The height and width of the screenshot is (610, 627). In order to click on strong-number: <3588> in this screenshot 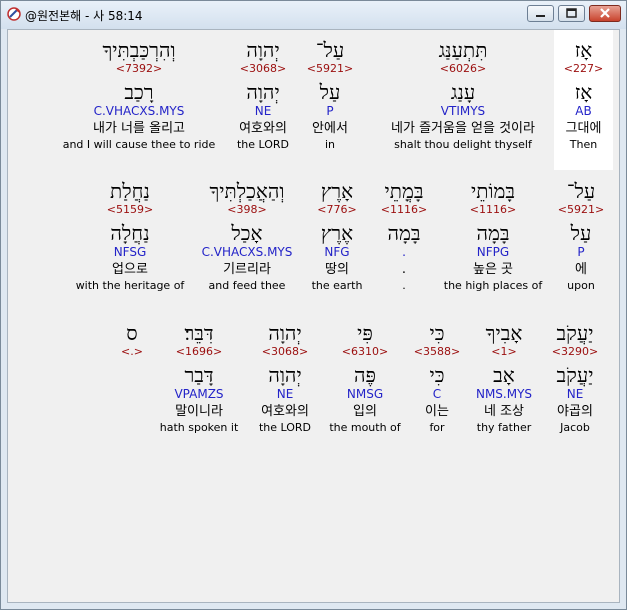, I will do `click(437, 352)`.